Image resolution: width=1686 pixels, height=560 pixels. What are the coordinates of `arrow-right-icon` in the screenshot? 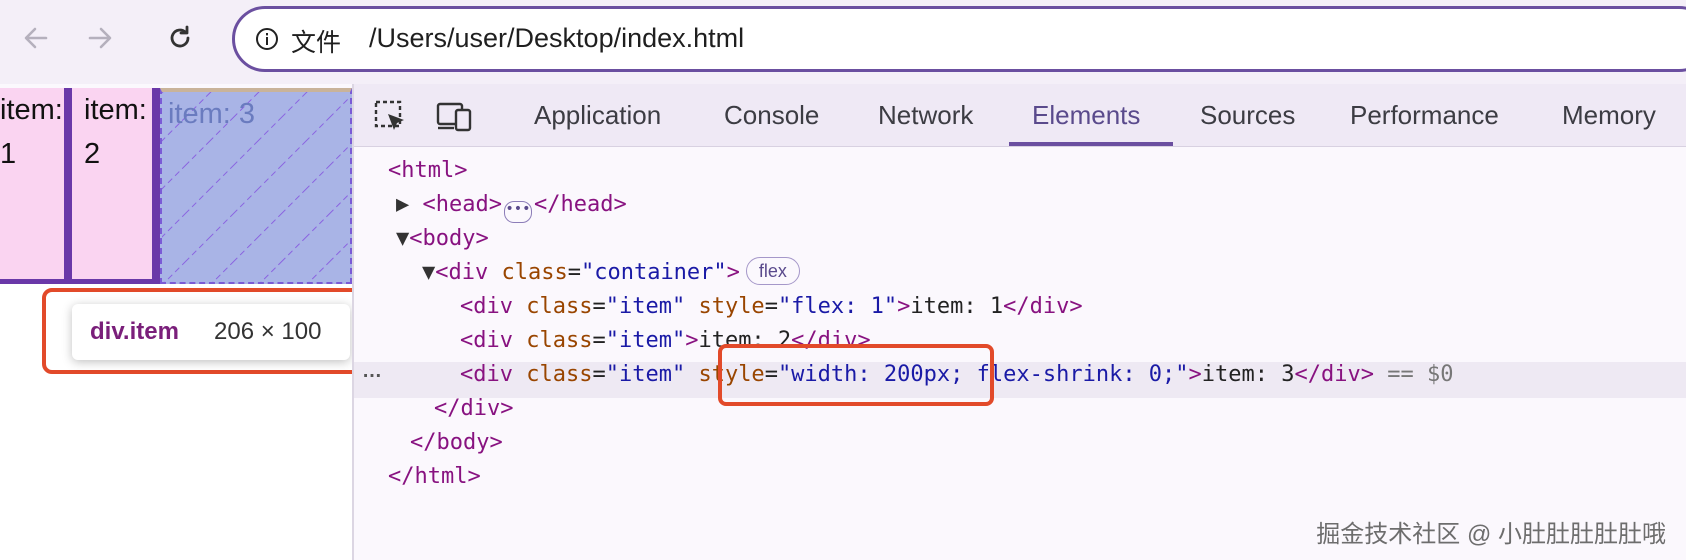 It's located at (100, 38).